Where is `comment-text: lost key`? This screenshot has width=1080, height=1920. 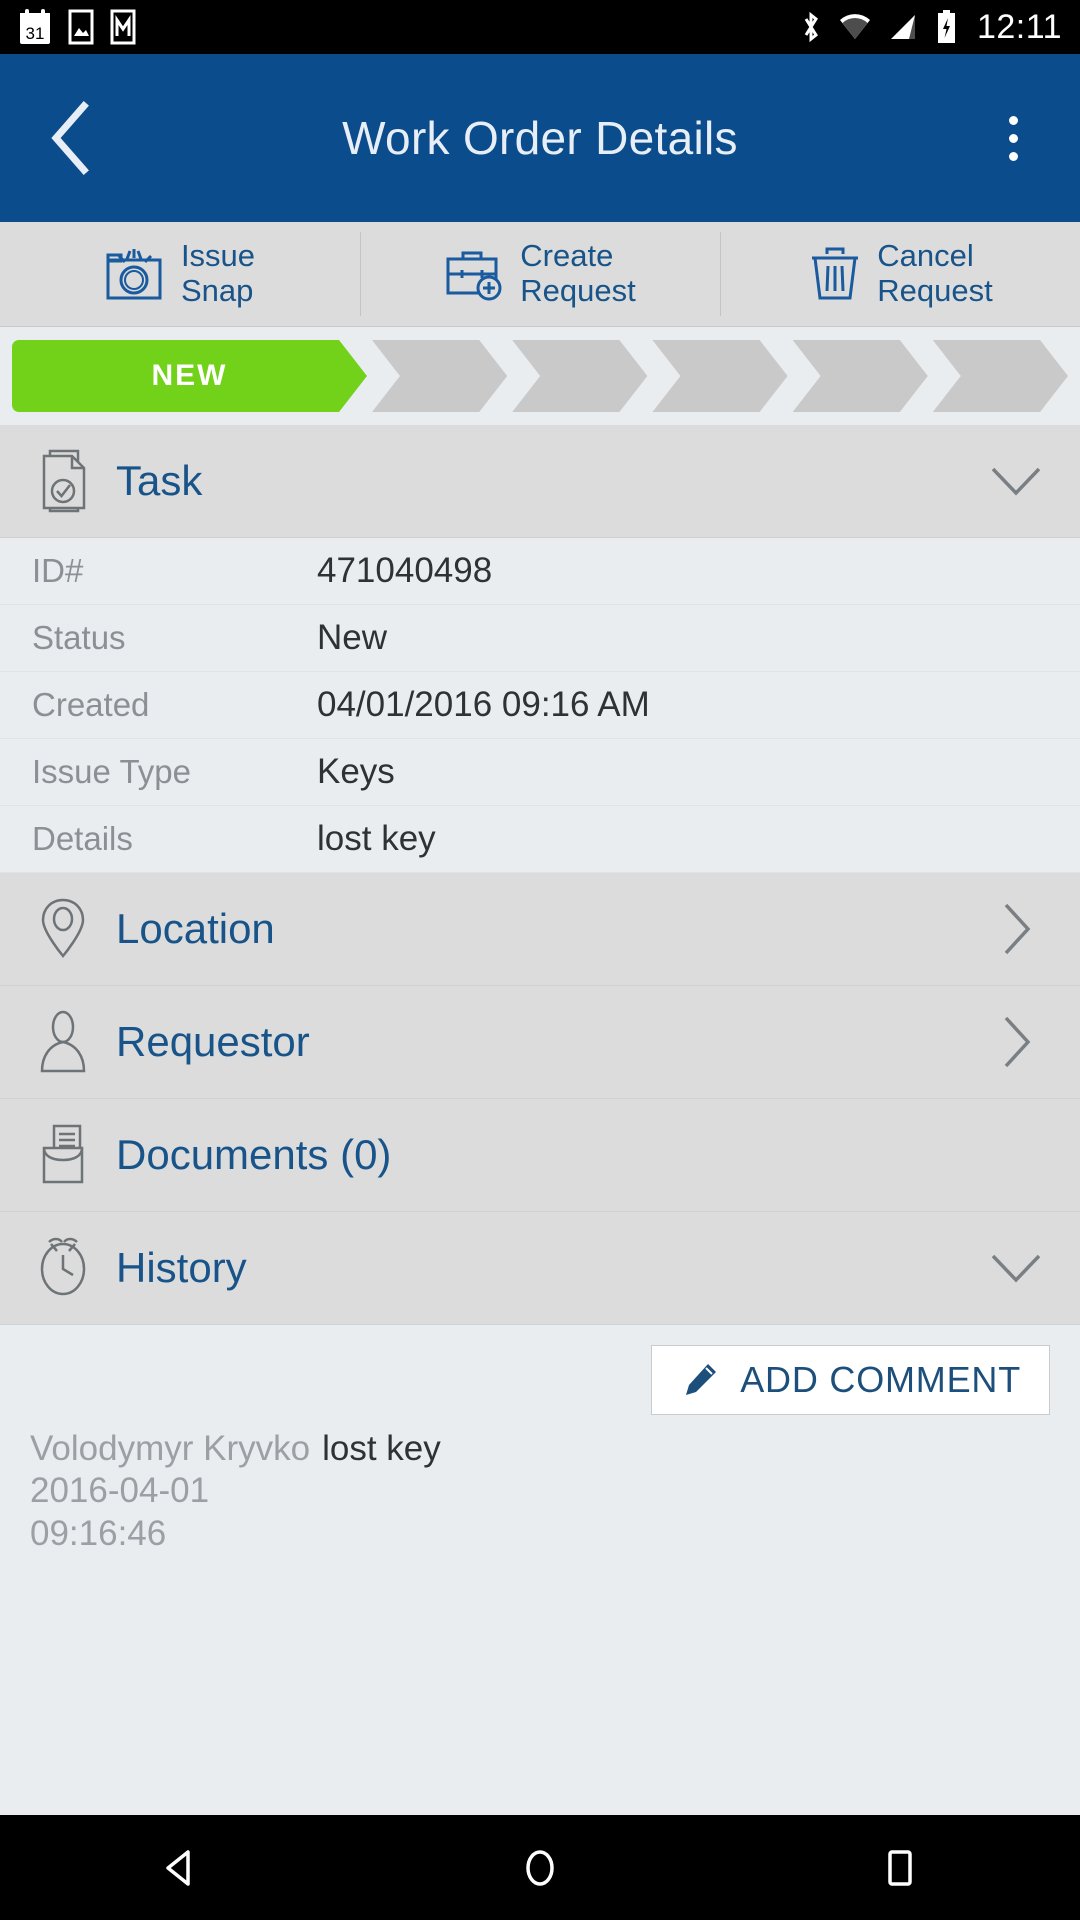 comment-text: lost key is located at coordinates (381, 1448).